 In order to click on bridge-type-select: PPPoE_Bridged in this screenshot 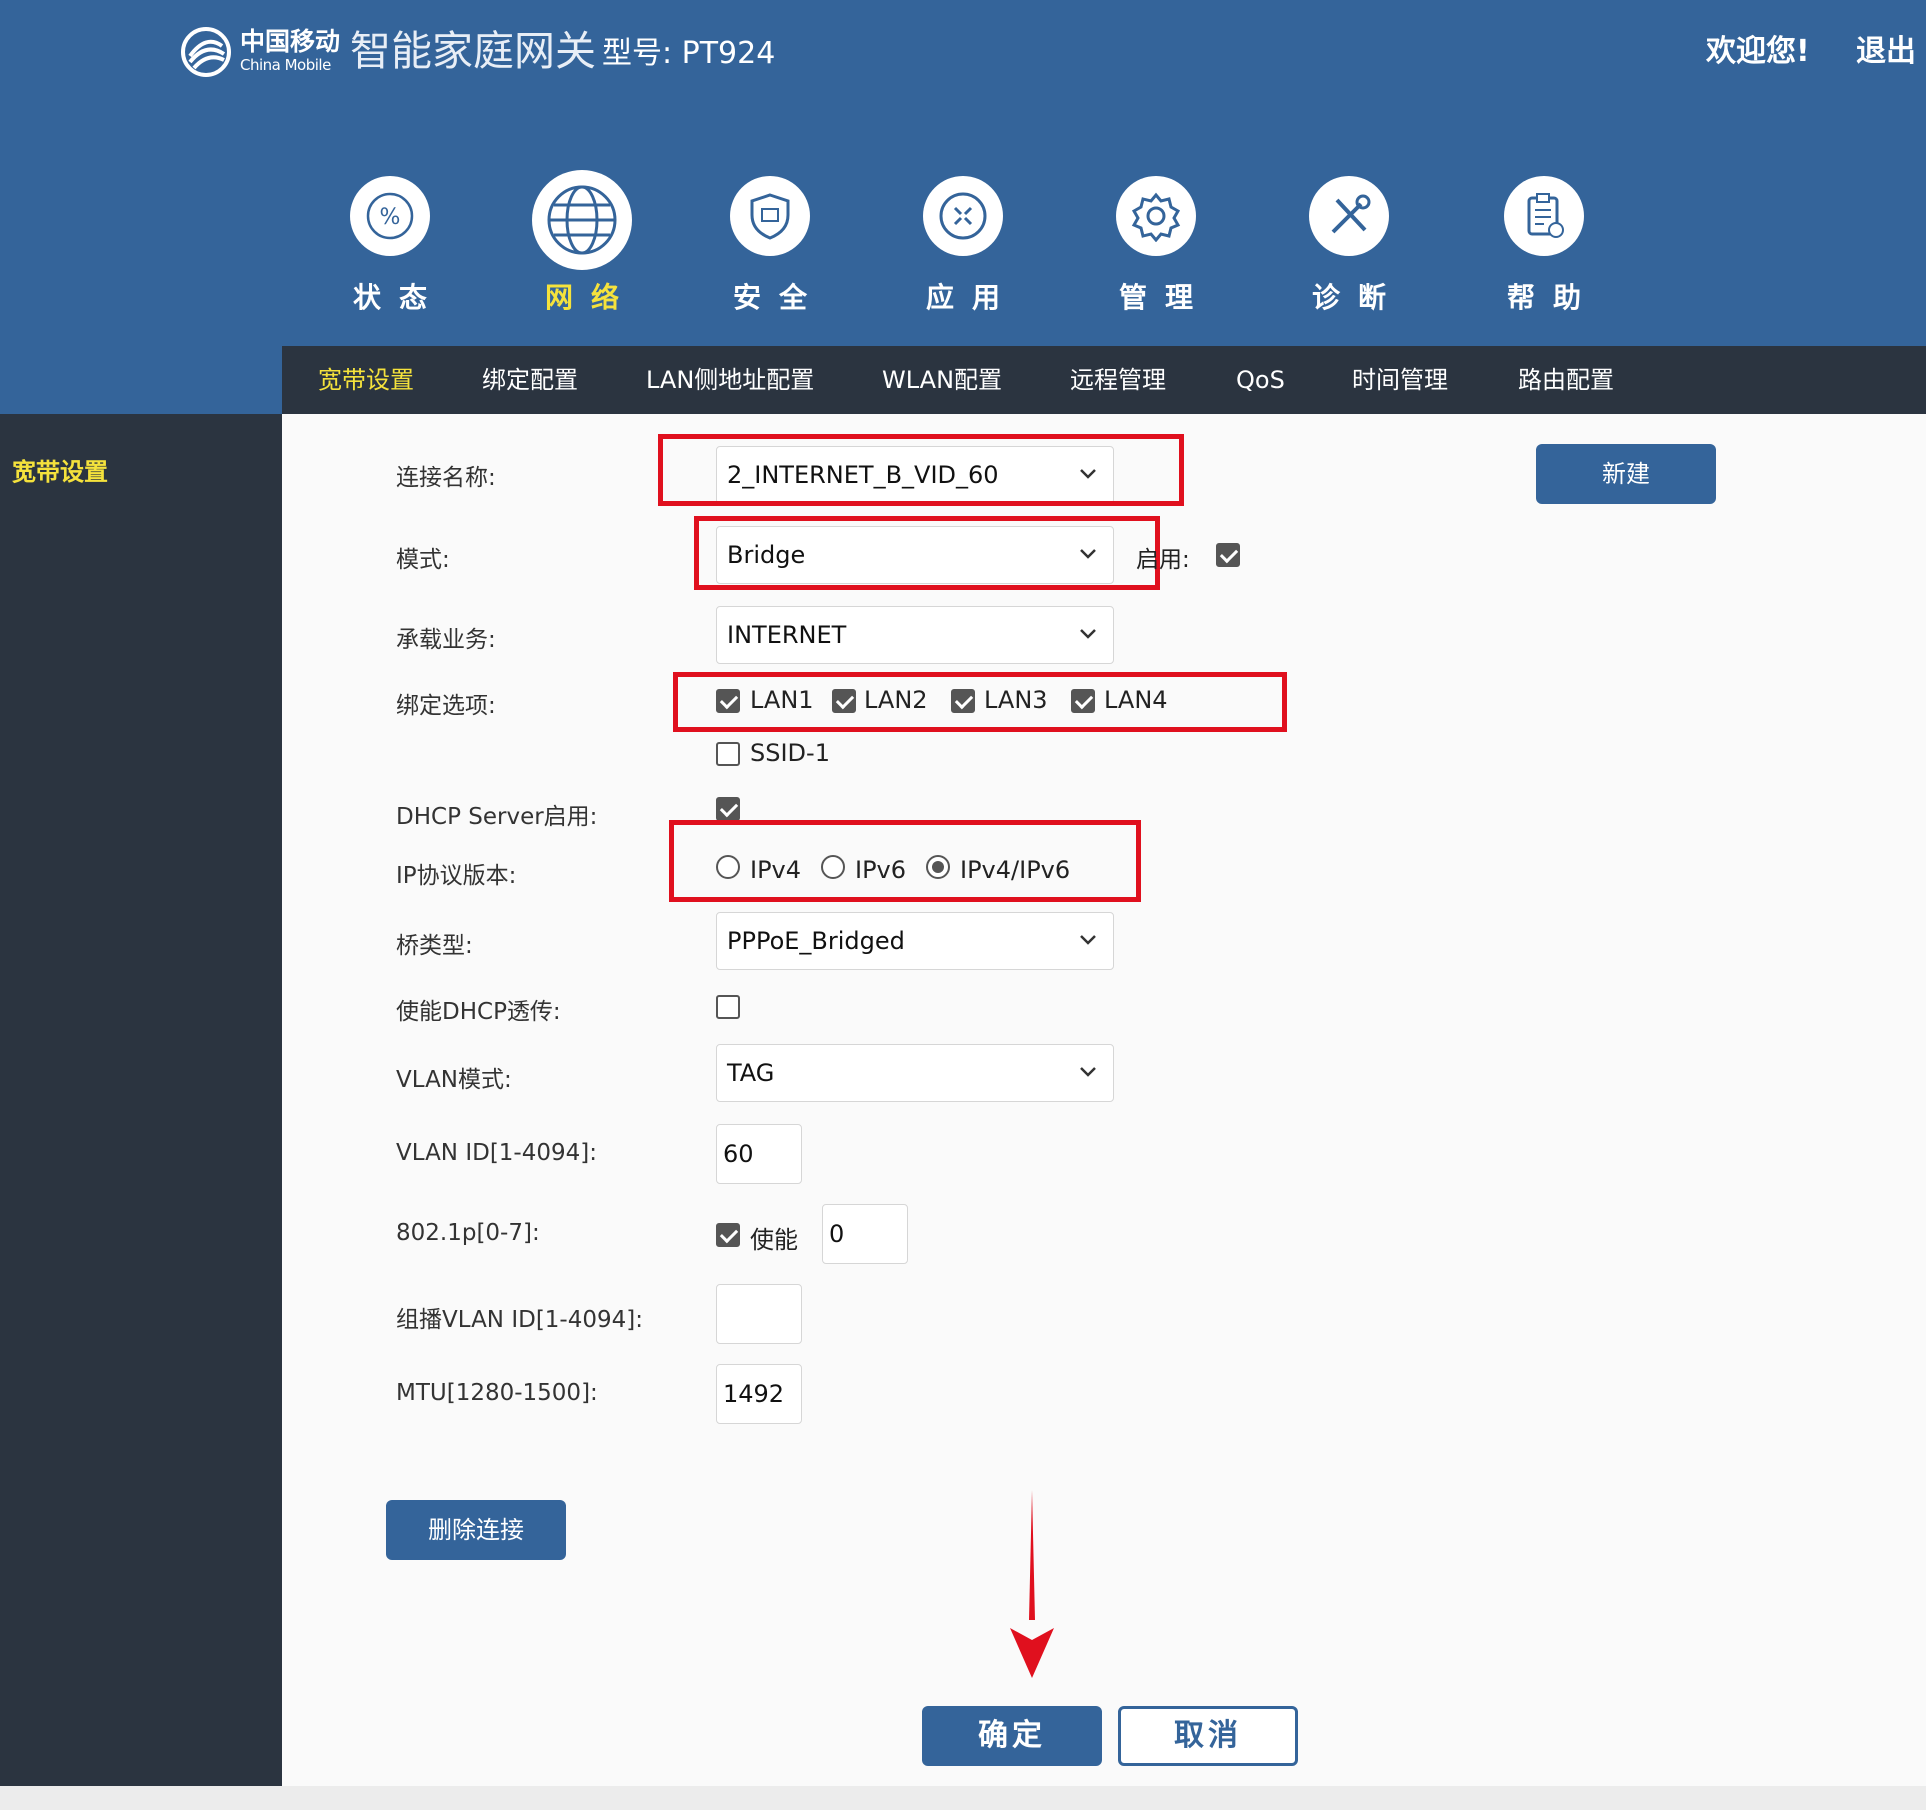, I will do `click(915, 941)`.